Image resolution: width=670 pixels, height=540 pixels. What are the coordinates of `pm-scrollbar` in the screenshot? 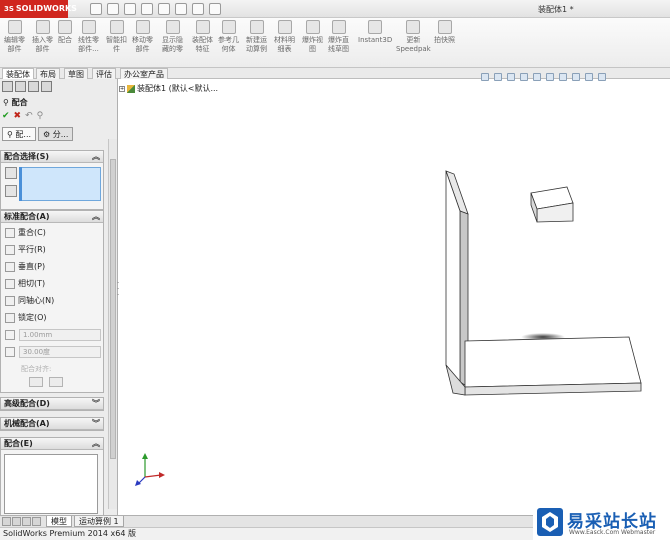 It's located at (112, 324).